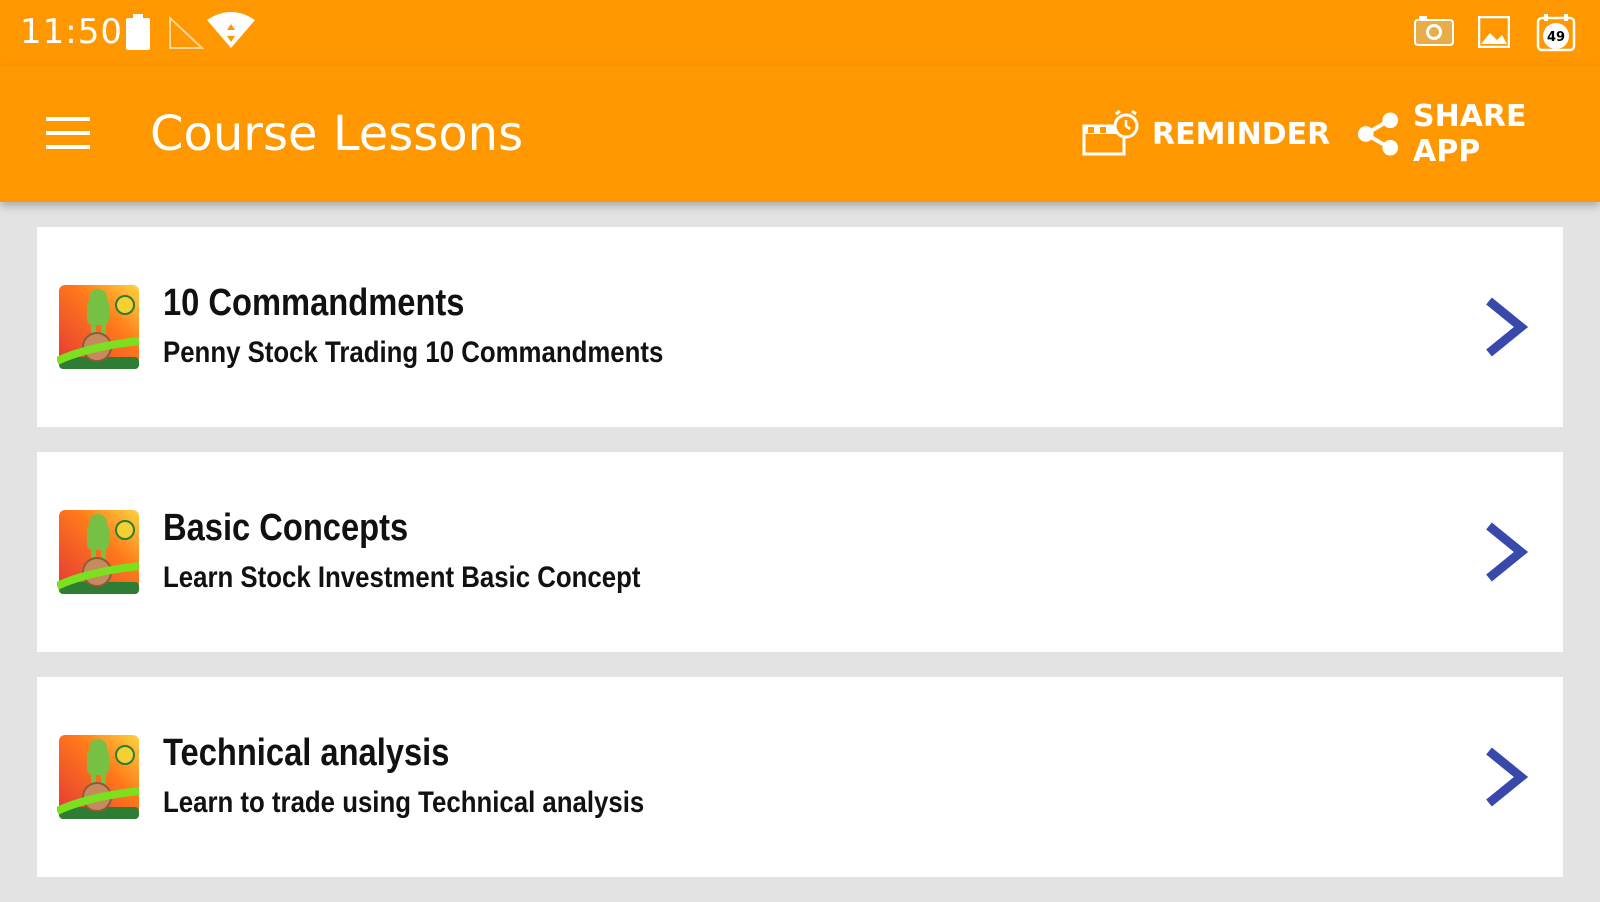 This screenshot has width=1600, height=902. I want to click on camera-notification-icon, so click(1434, 33).